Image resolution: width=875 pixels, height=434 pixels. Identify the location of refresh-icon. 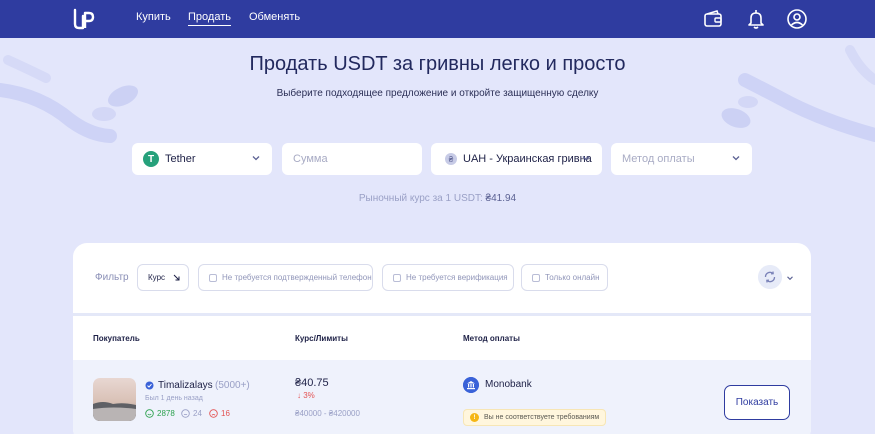
(770, 277).